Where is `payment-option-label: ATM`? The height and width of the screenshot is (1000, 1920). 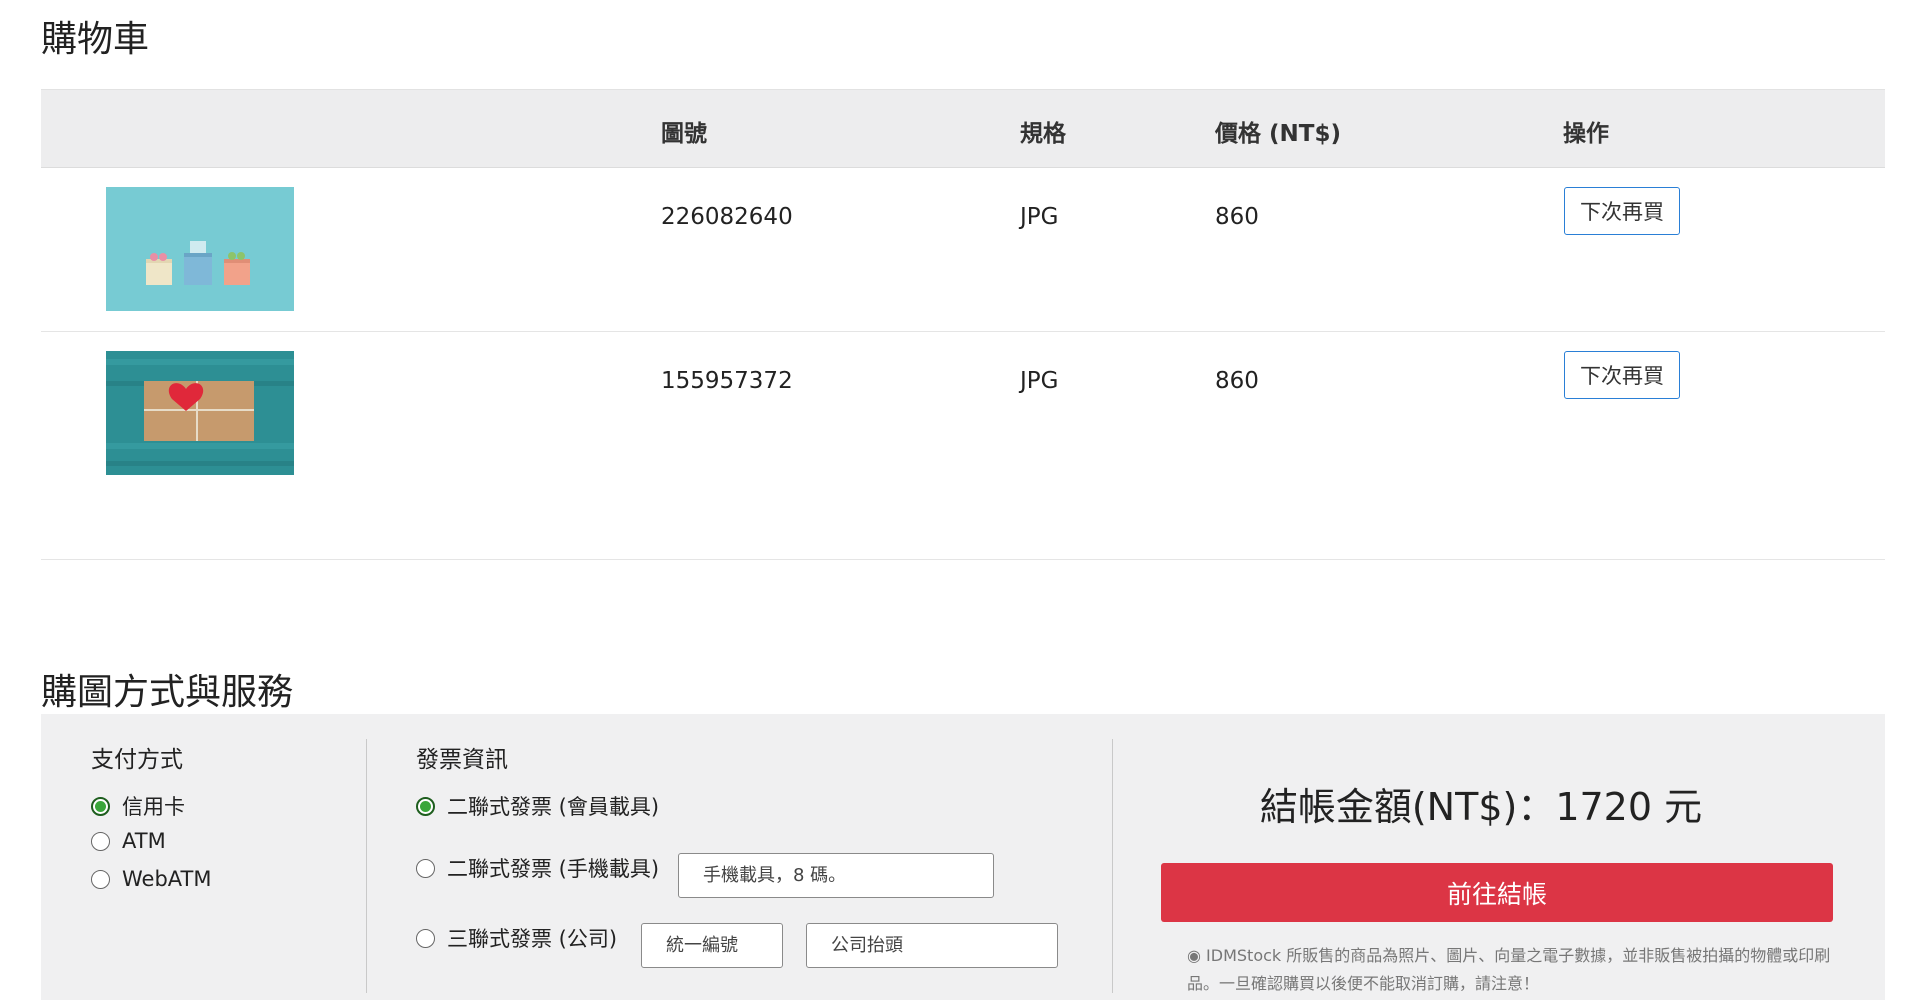
payment-option-label: ATM is located at coordinates (144, 841).